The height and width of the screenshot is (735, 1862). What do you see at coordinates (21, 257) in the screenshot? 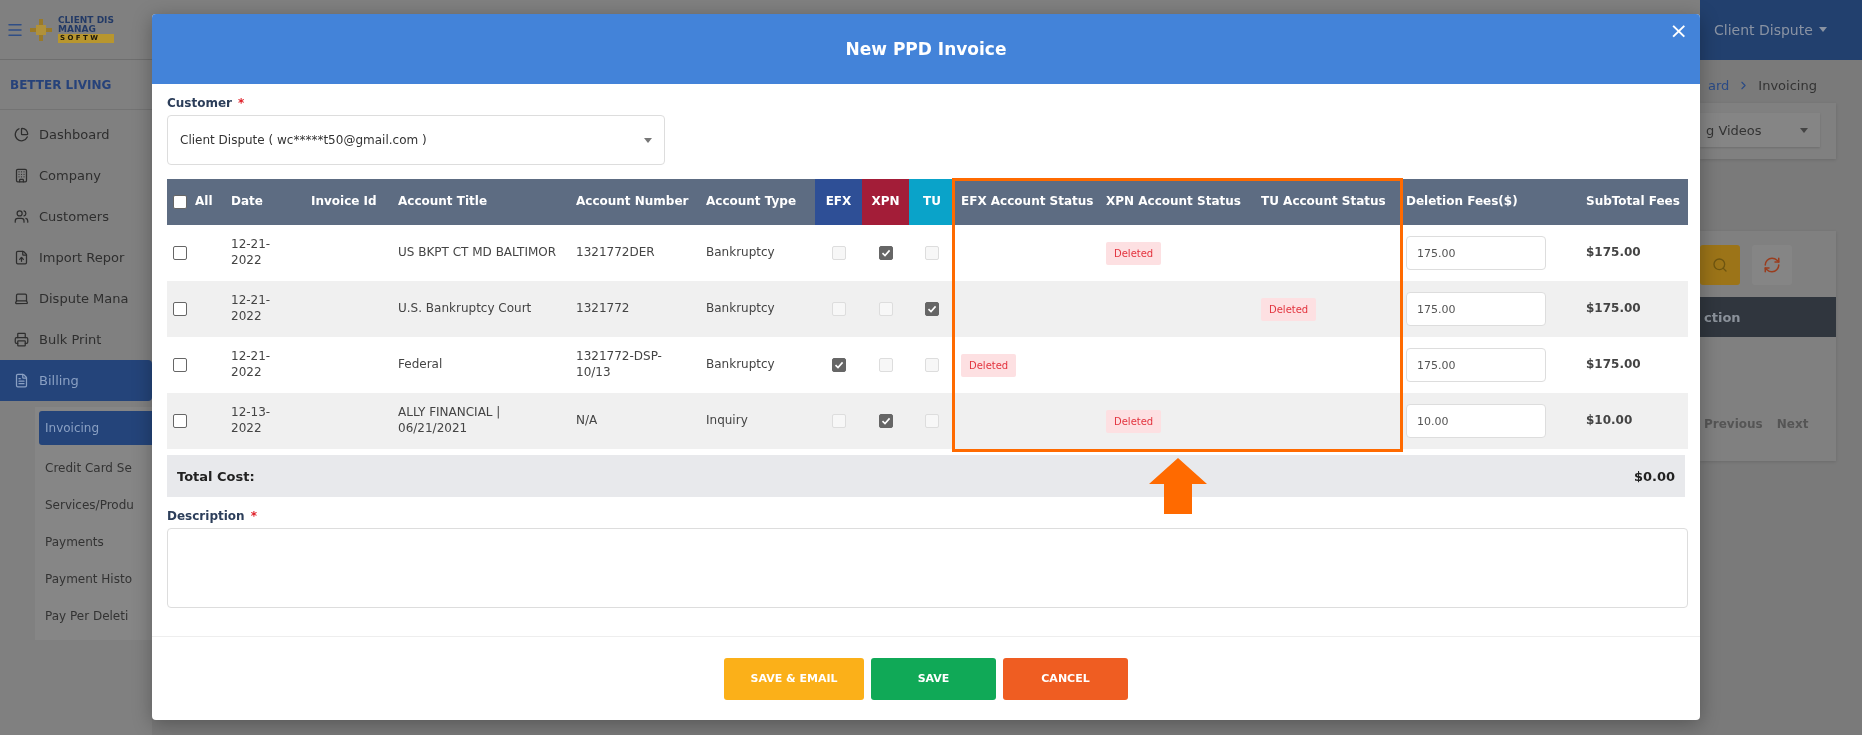
I see `file-upload-icon` at bounding box center [21, 257].